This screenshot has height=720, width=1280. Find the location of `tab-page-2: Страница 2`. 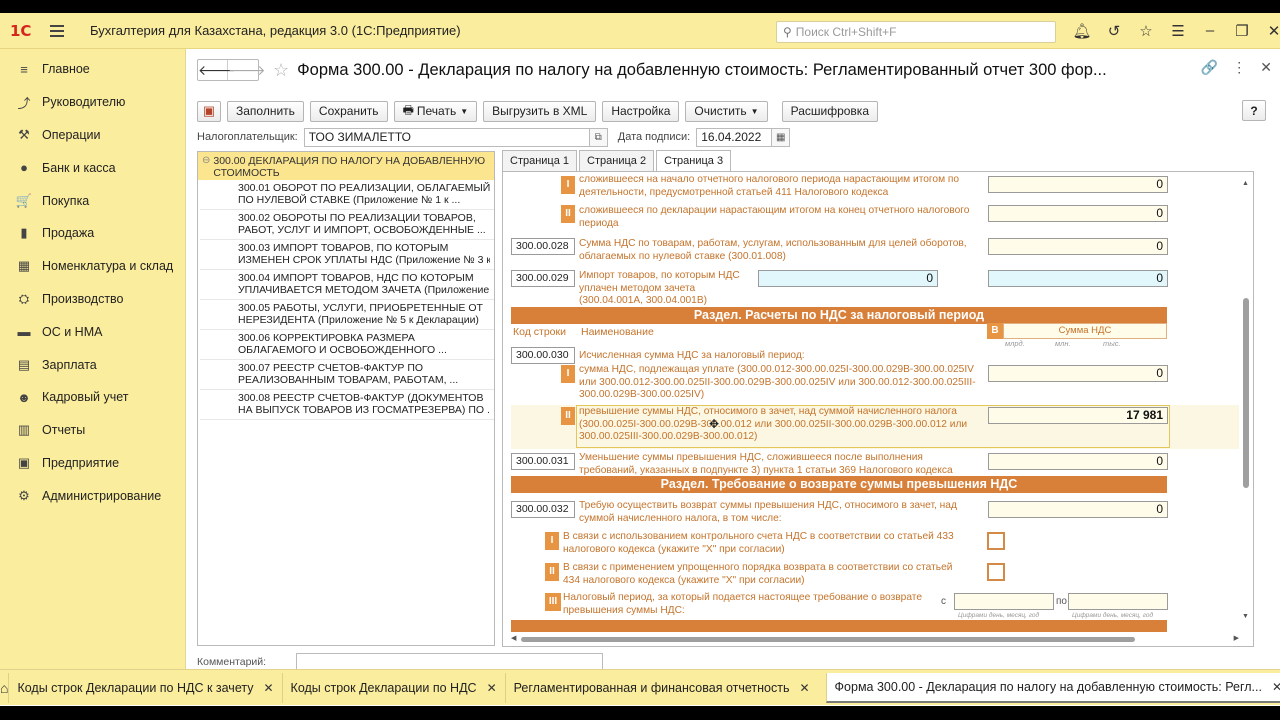

tab-page-2: Страница 2 is located at coordinates (617, 160).